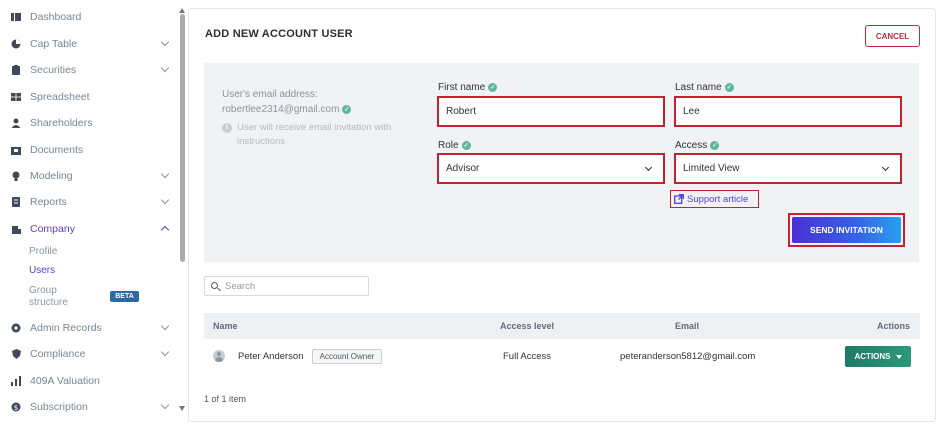 The image size is (939, 428). What do you see at coordinates (59, 407) in the screenshot?
I see `sidebar-item-label: Subscription` at bounding box center [59, 407].